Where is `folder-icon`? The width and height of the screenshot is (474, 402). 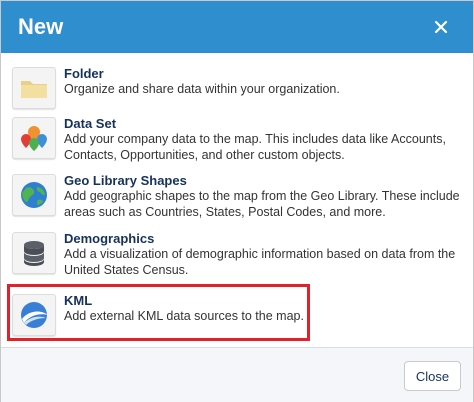
folder-icon is located at coordinates (34, 88).